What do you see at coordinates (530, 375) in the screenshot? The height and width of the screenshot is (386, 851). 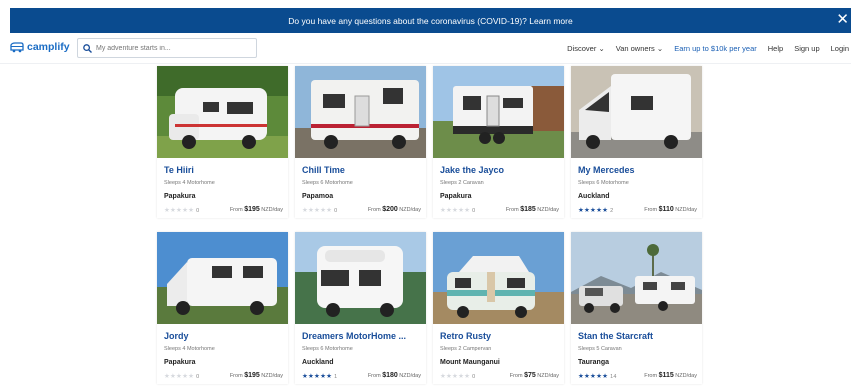 I see `price-amount: $75` at bounding box center [530, 375].